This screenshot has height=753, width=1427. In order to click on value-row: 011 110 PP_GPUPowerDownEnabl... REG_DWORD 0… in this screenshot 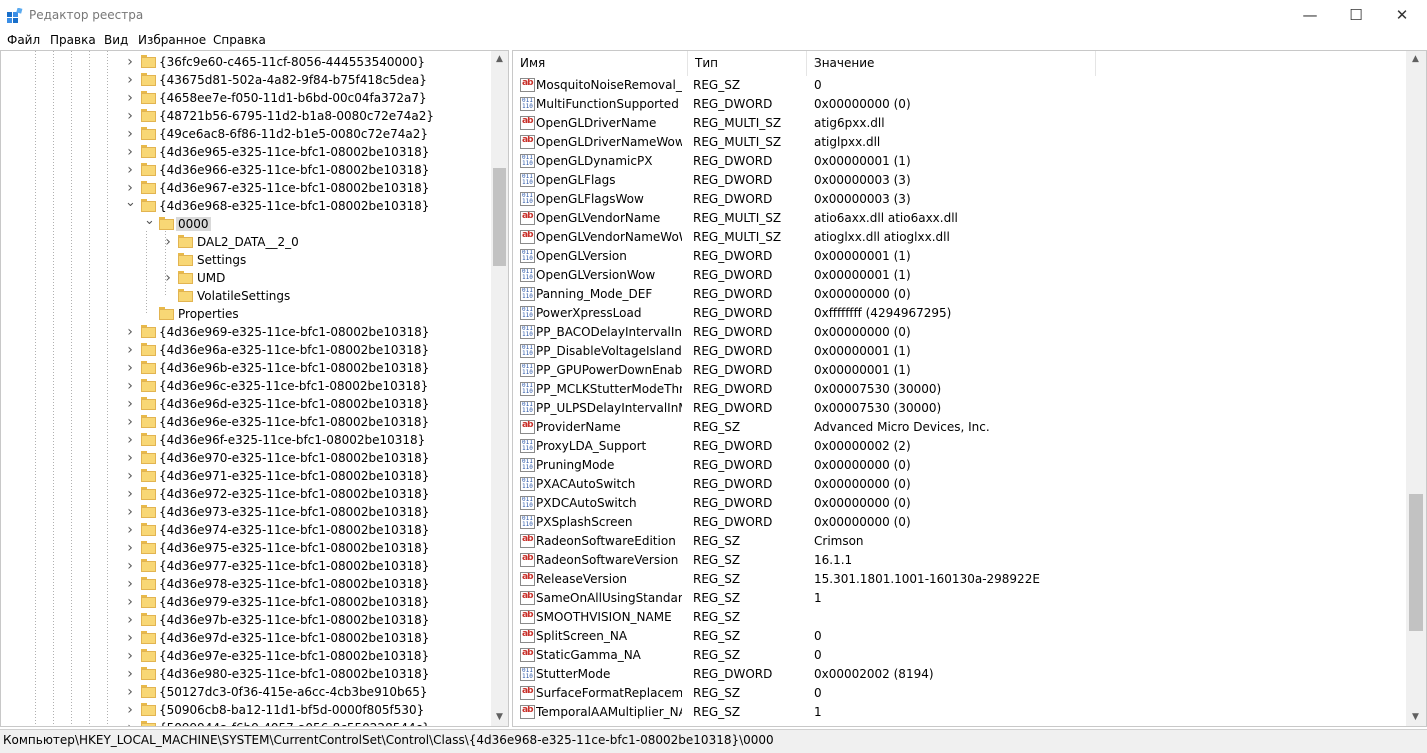, I will do `click(959, 370)`.